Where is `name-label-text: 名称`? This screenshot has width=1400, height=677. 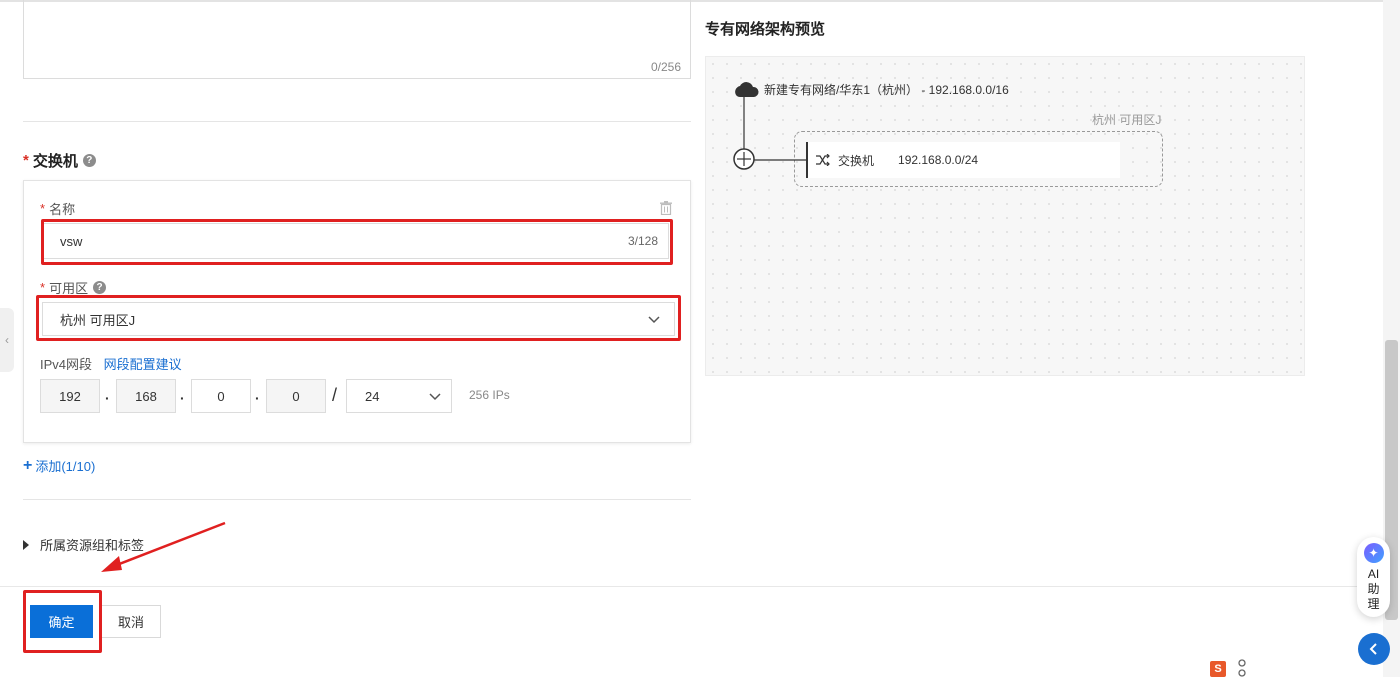 name-label-text: 名称 is located at coordinates (62, 209).